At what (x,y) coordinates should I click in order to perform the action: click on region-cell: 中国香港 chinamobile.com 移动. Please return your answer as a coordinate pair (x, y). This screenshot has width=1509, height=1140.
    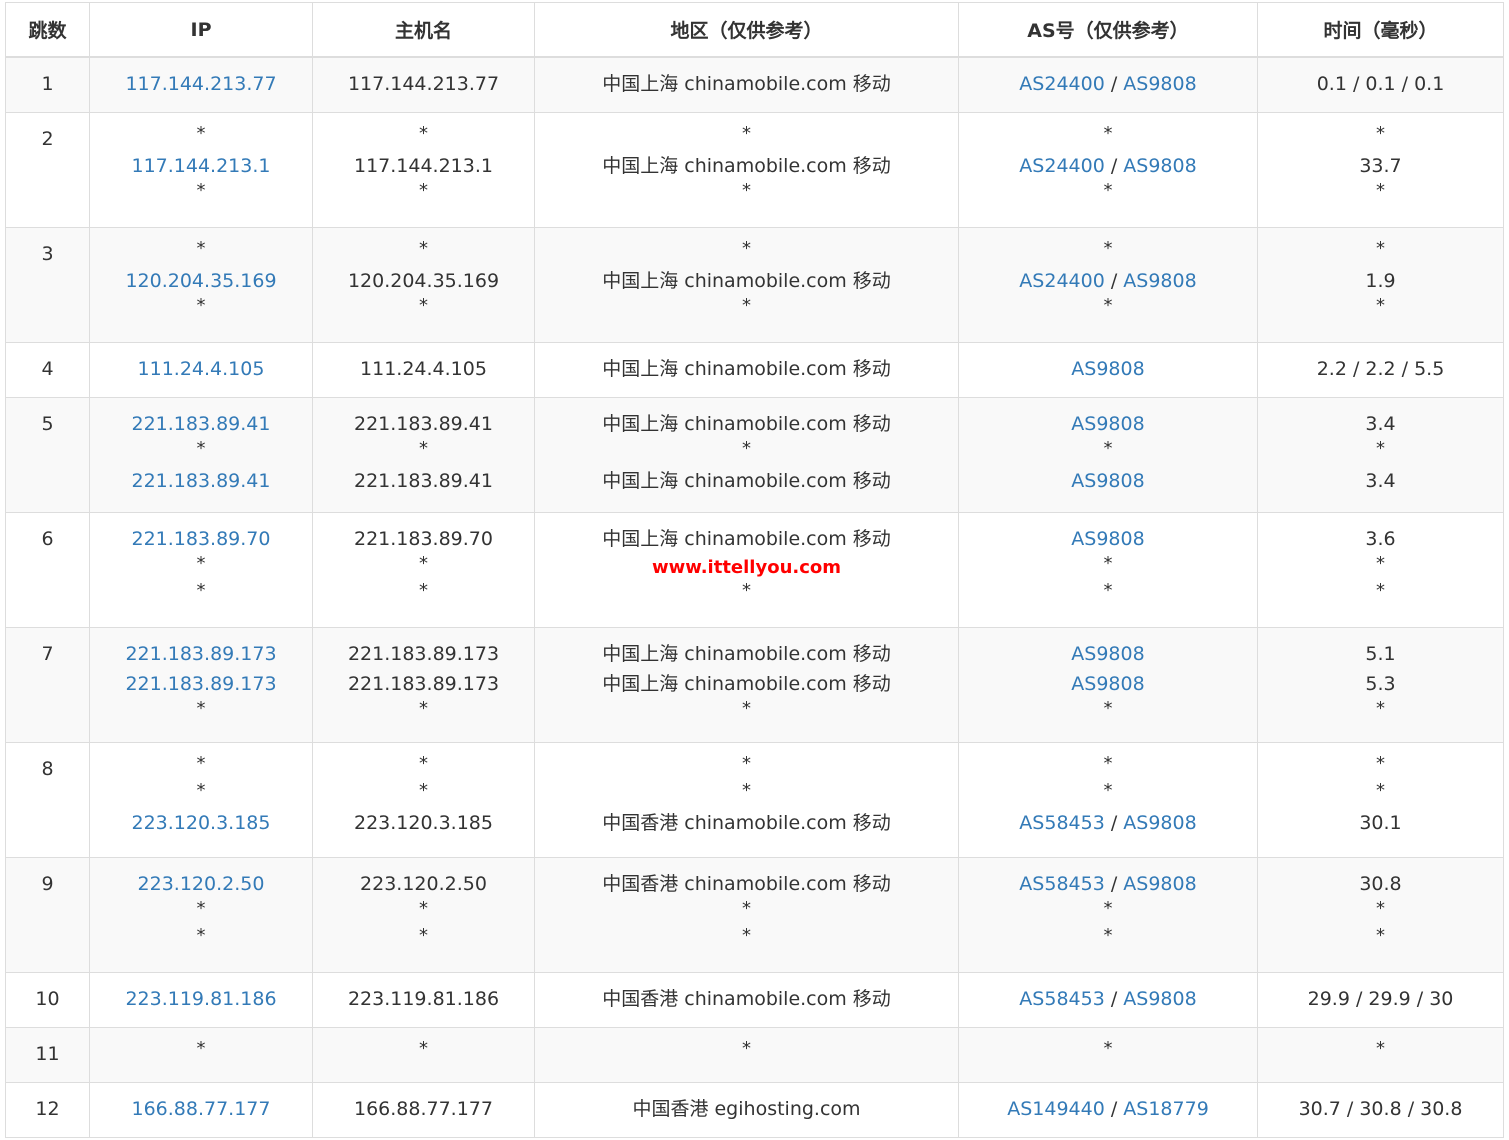
    Looking at the image, I should click on (746, 999).